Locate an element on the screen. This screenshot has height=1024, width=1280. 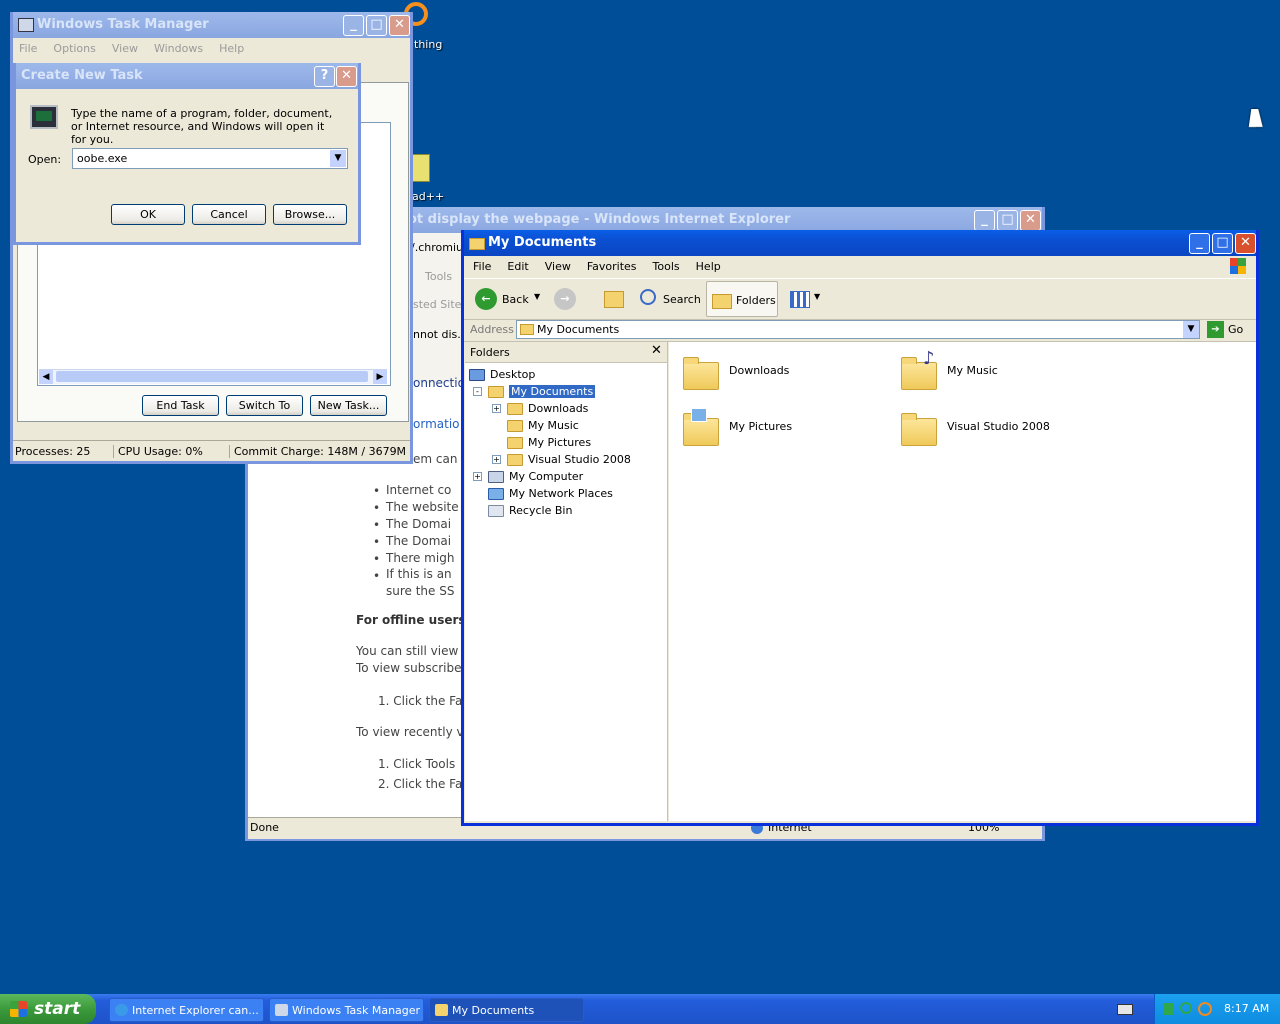
ie-text-line: em can is located at coordinates (435, 459).